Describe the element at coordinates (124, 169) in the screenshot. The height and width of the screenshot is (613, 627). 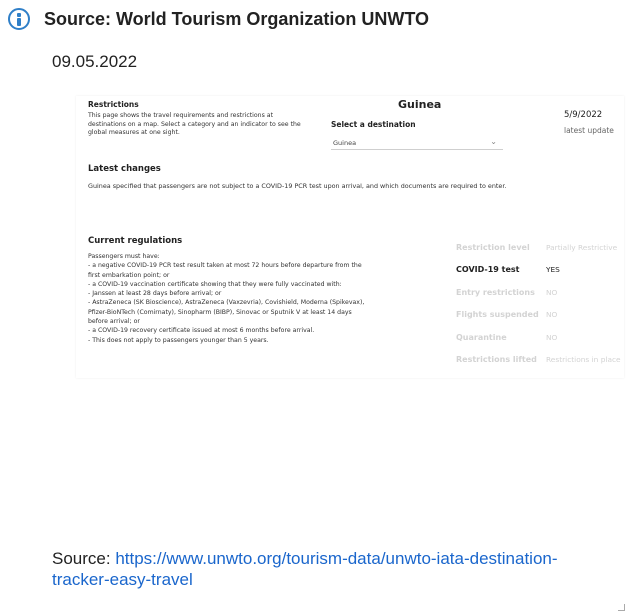
I see `latest-changes-heading: Latest changes` at that location.